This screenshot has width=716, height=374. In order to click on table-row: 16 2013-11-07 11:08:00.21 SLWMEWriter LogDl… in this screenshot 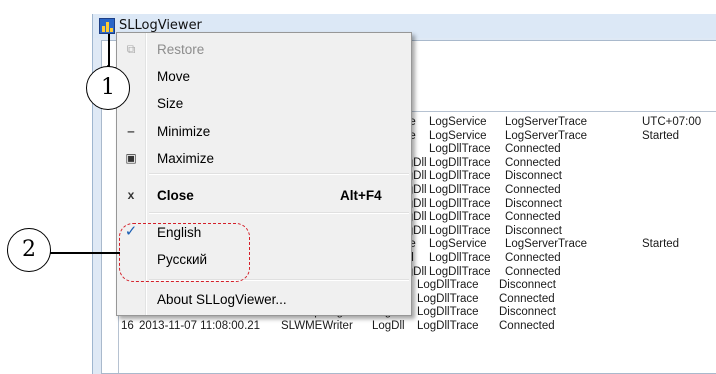, I will do `click(417, 326)`.